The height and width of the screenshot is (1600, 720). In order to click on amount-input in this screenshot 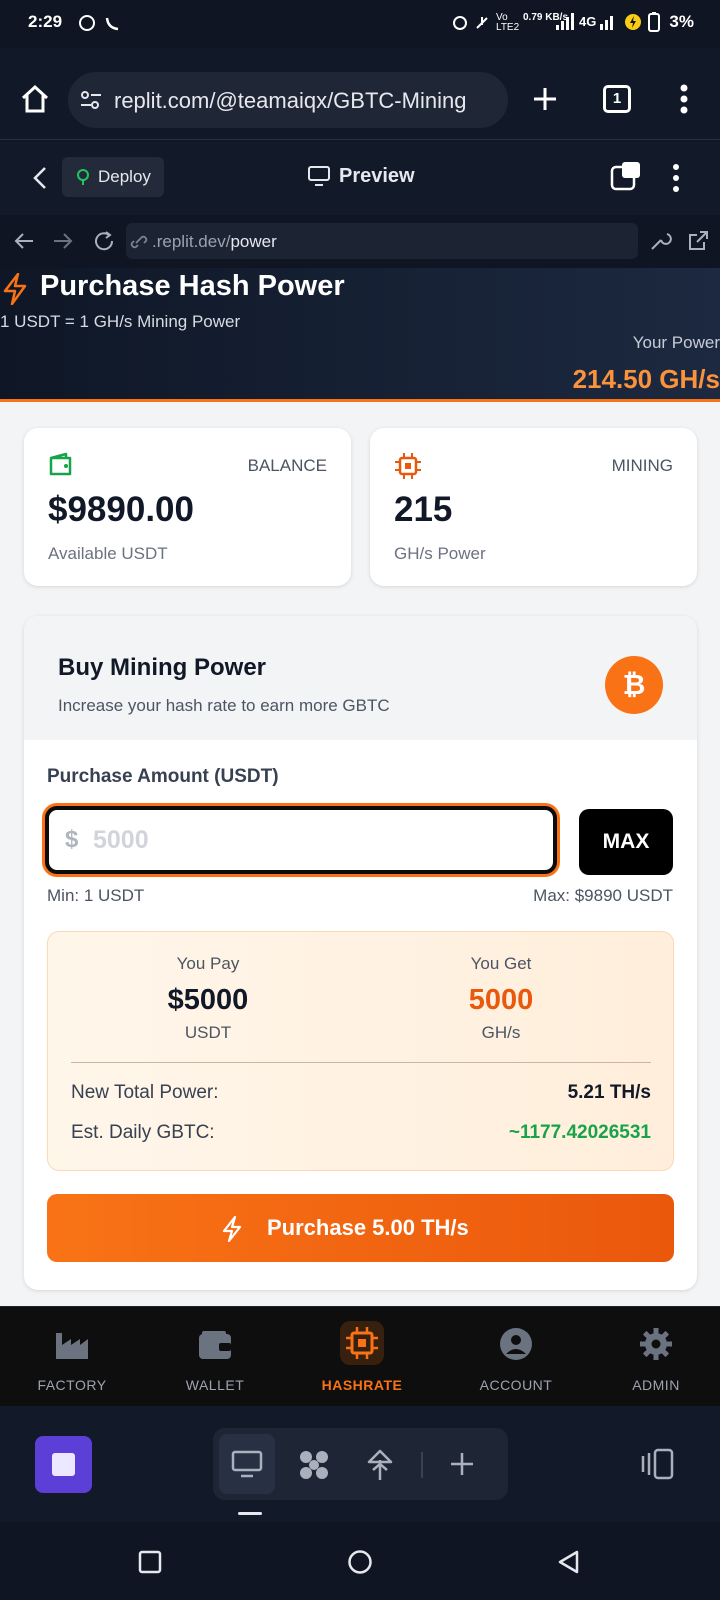, I will do `click(313, 840)`.